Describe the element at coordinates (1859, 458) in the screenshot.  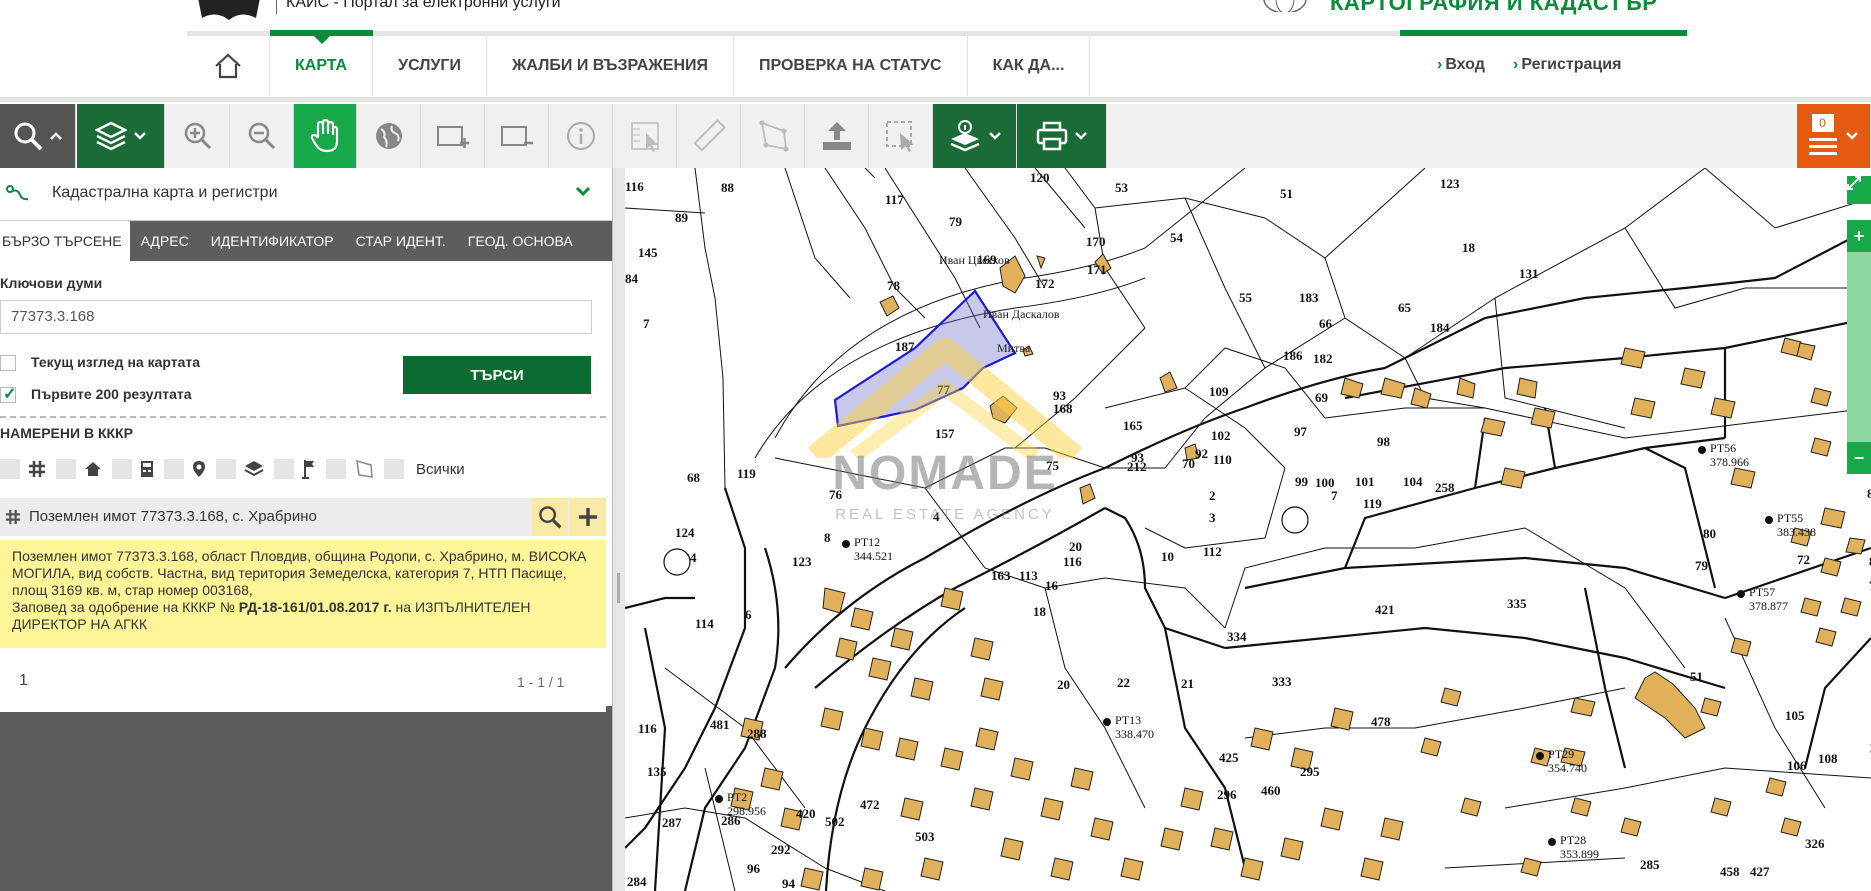
I see `map-zoom-out-button: −` at that location.